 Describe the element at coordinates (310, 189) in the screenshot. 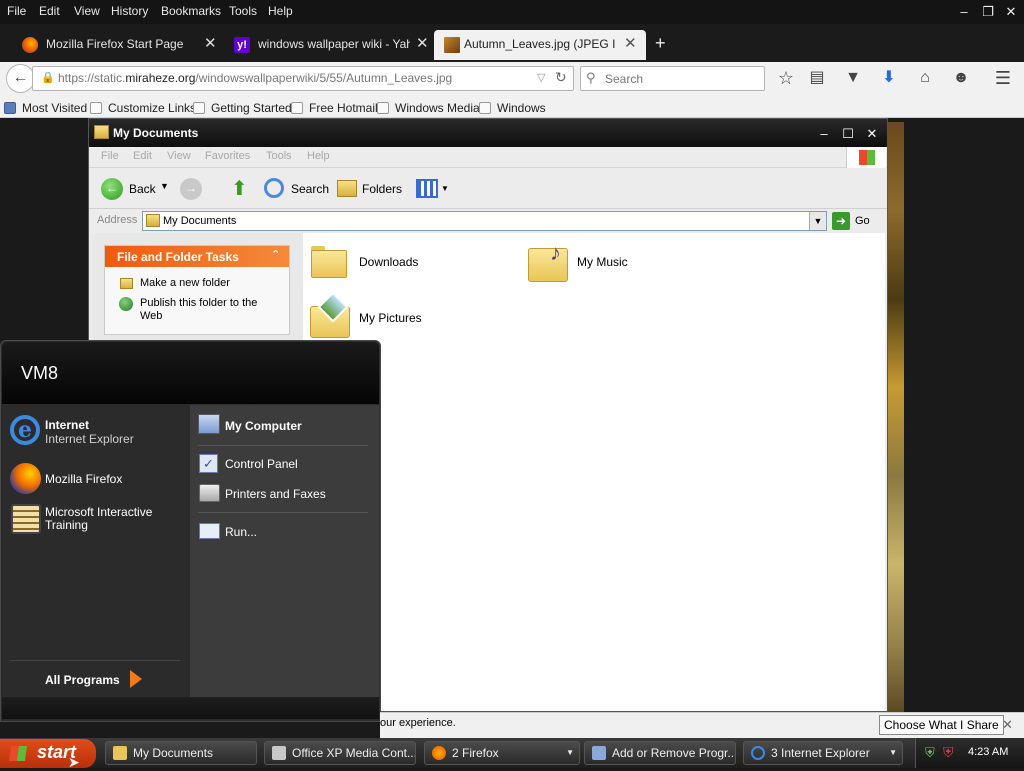

I see `search-button: Search` at that location.